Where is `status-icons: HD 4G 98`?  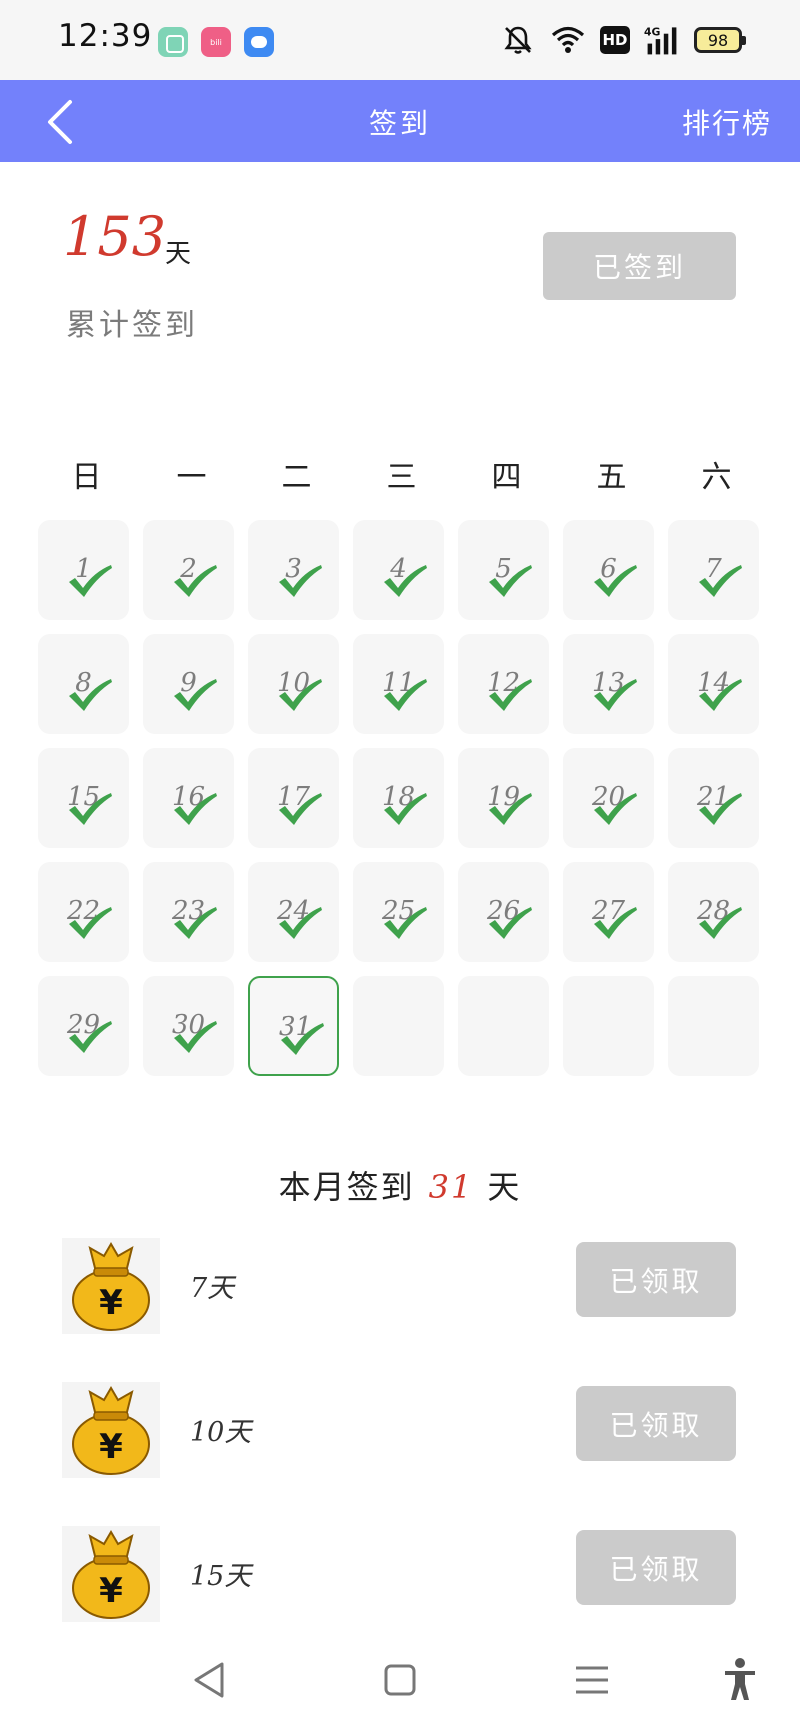
status-icons: HD 4G 98 is located at coordinates (623, 40).